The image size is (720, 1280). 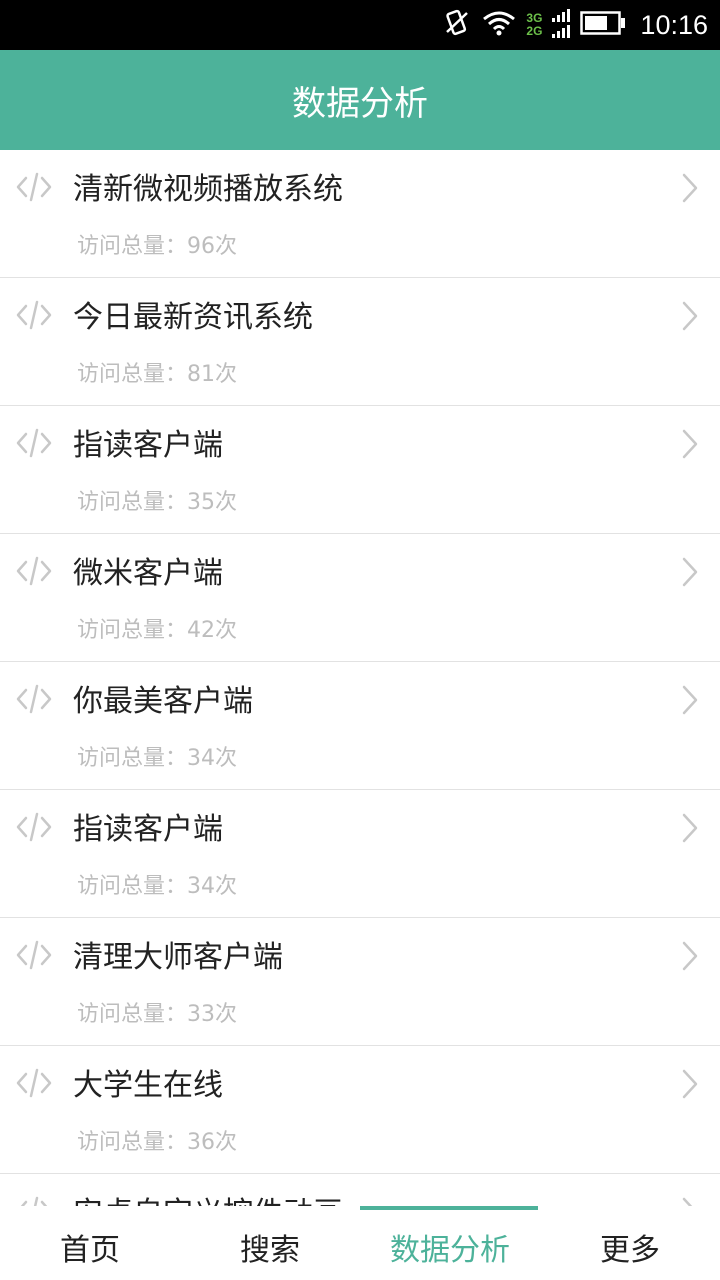 What do you see at coordinates (499, 25) in the screenshot?
I see `wifi-icon` at bounding box center [499, 25].